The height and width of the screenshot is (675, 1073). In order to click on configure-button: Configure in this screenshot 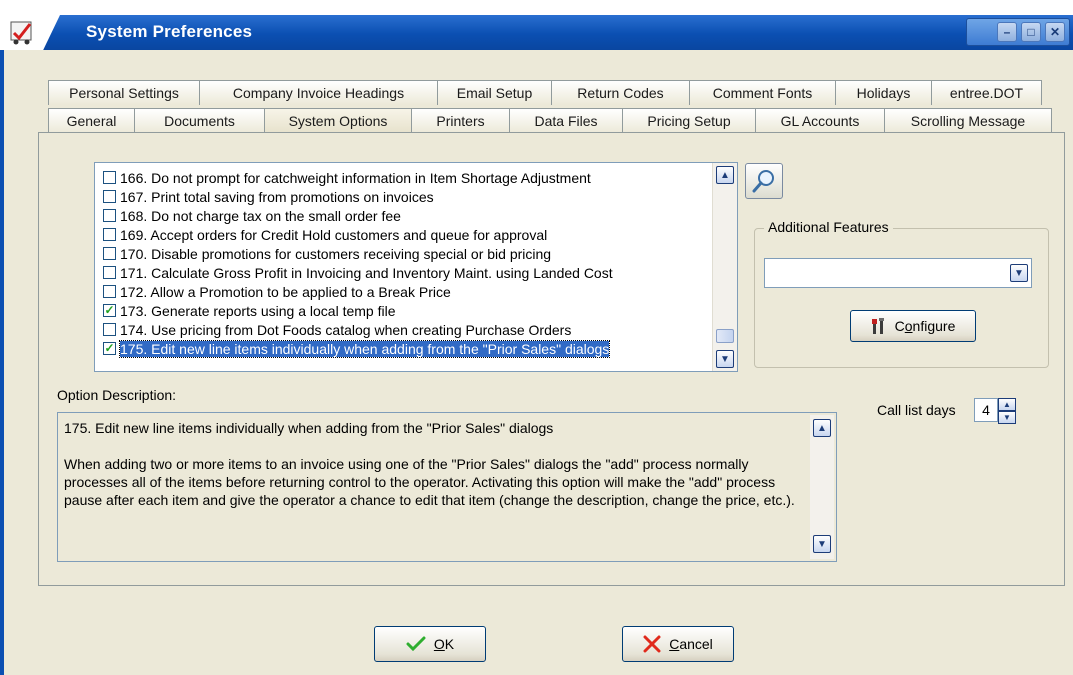, I will do `click(913, 326)`.